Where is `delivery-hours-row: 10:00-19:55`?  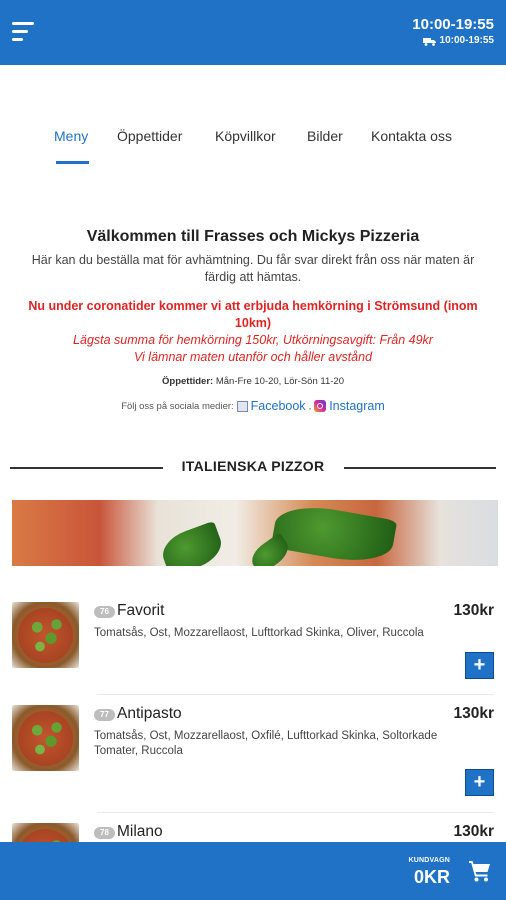 delivery-hours-row: 10:00-19:55 is located at coordinates (453, 41).